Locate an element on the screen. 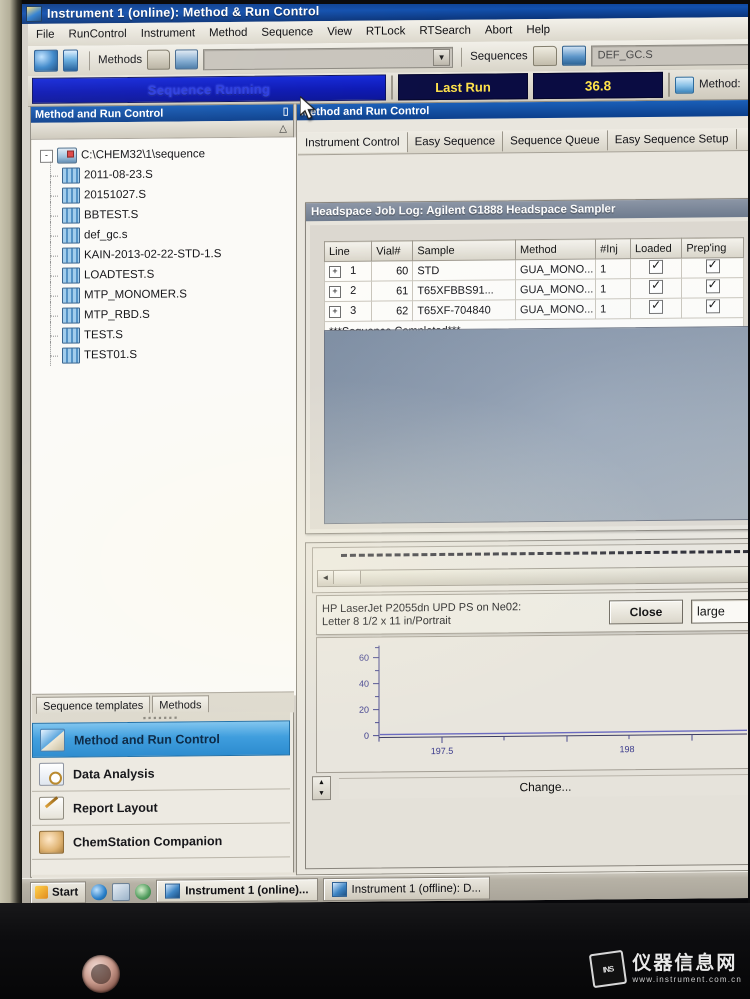 The image size is (750, 999). col-sample: Sample is located at coordinates (464, 250).